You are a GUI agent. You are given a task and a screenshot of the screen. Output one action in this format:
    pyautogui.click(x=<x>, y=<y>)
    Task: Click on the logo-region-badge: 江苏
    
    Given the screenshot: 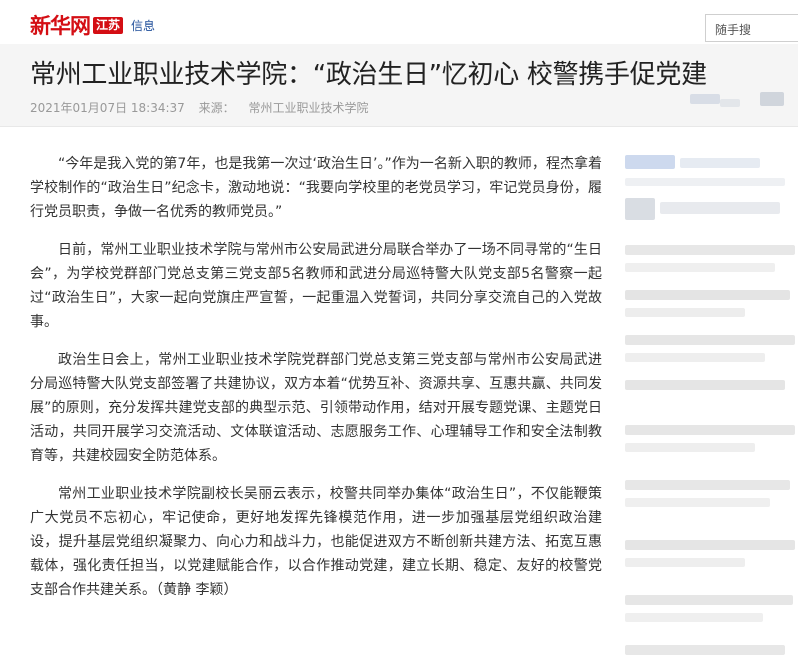 What is the action you would take?
    pyautogui.click(x=108, y=25)
    